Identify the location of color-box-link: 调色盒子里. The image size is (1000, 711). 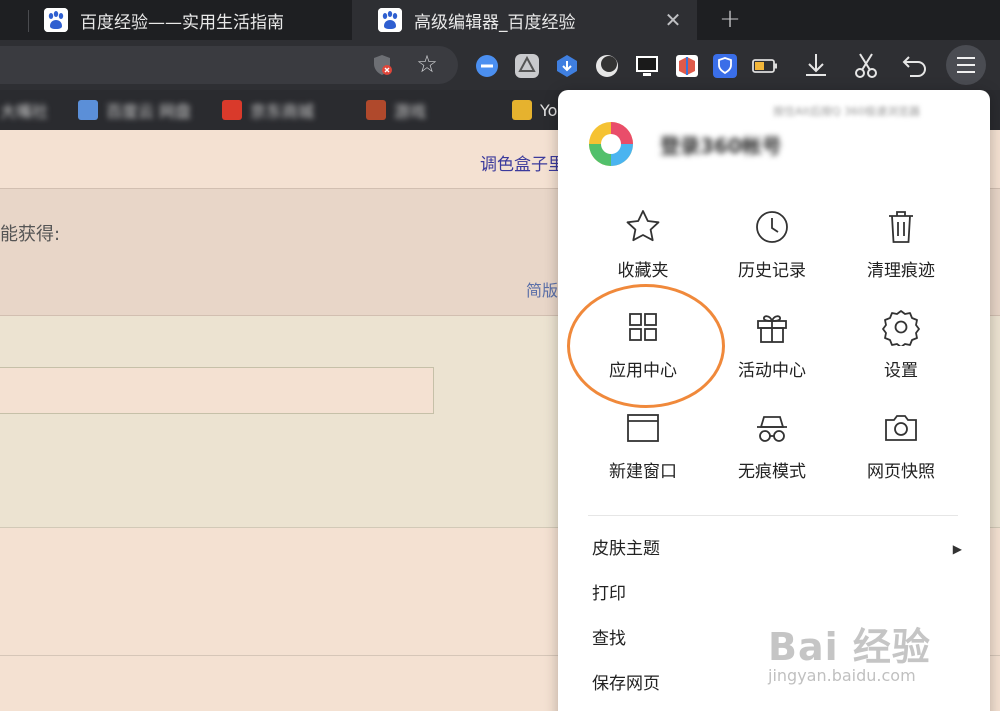
(522, 162).